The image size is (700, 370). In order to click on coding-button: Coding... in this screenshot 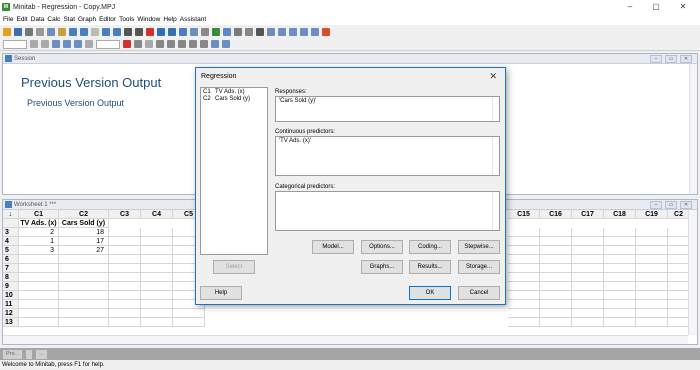, I will do `click(430, 247)`.